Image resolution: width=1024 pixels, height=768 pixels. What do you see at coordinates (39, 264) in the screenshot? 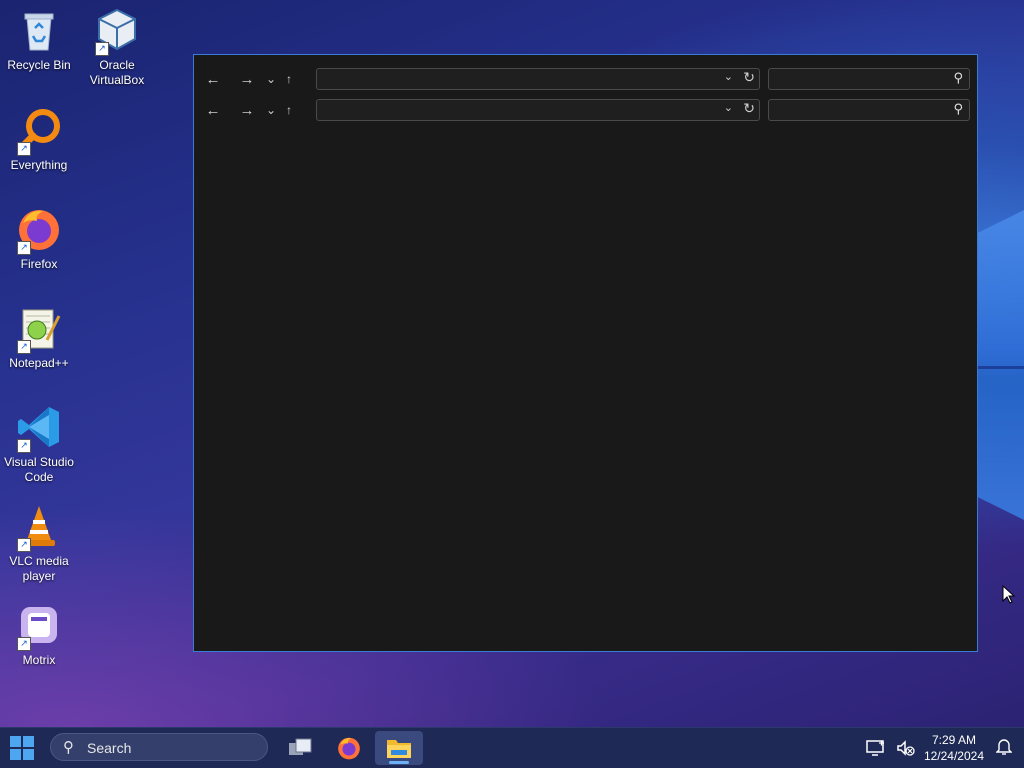
I see `desktop-icon-label: Firefox` at bounding box center [39, 264].